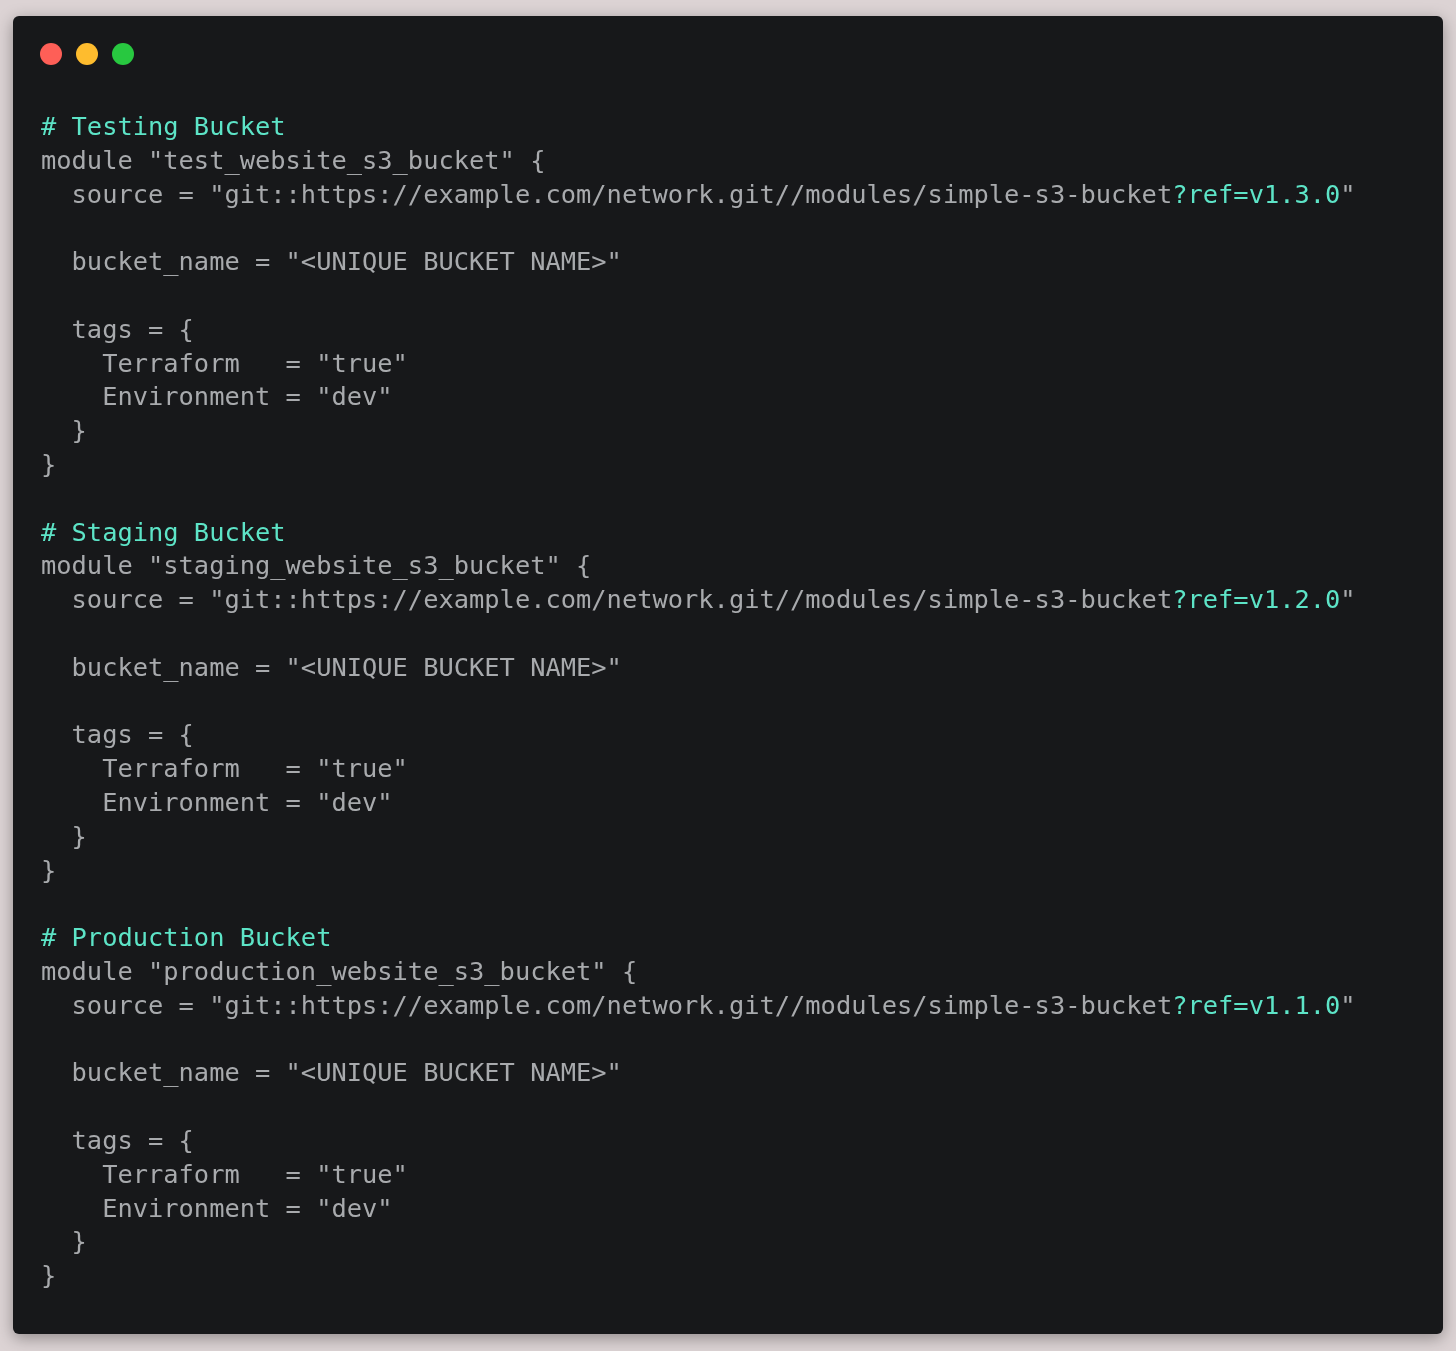 This screenshot has height=1351, width=1456. I want to click on code-line: module "test_website_s3_bucket" {, so click(293, 159).